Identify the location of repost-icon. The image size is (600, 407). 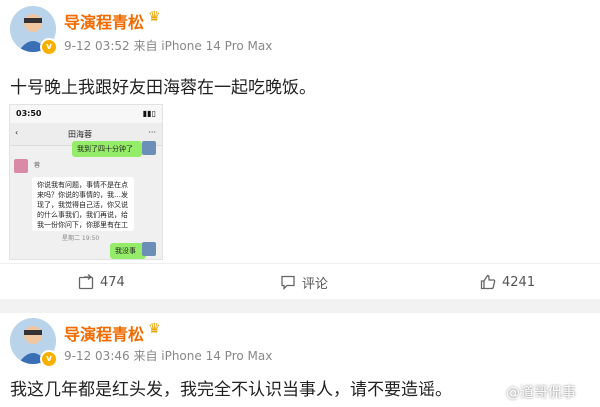
(86, 282).